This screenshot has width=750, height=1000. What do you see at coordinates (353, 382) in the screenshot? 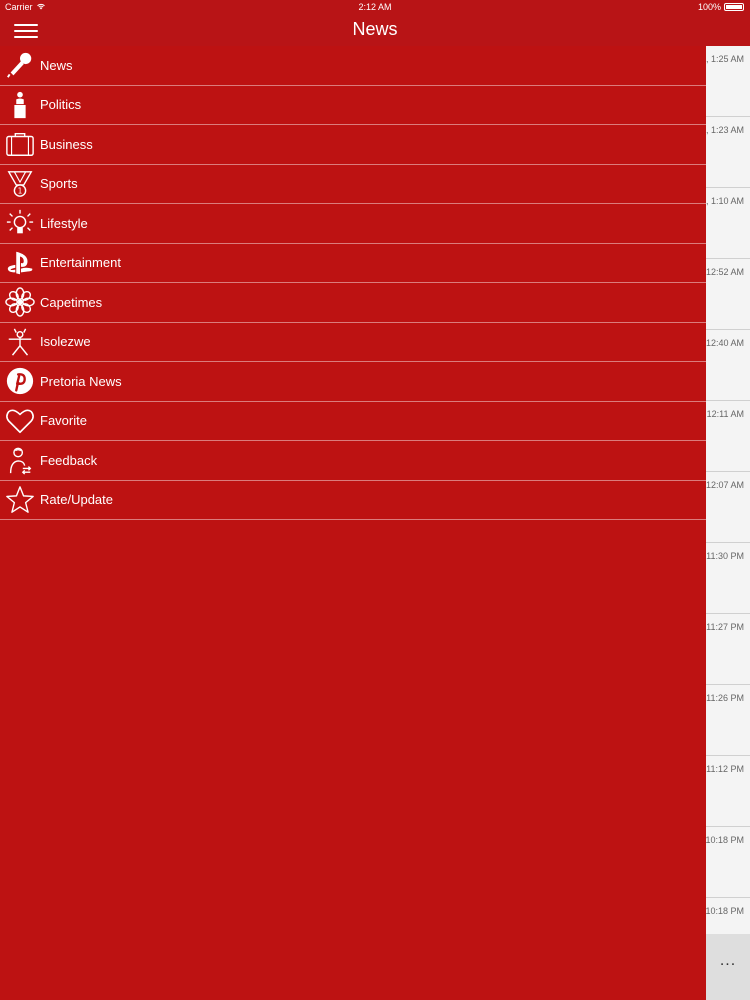
I see `menu-item-pretoria-news: Pretoria News` at bounding box center [353, 382].